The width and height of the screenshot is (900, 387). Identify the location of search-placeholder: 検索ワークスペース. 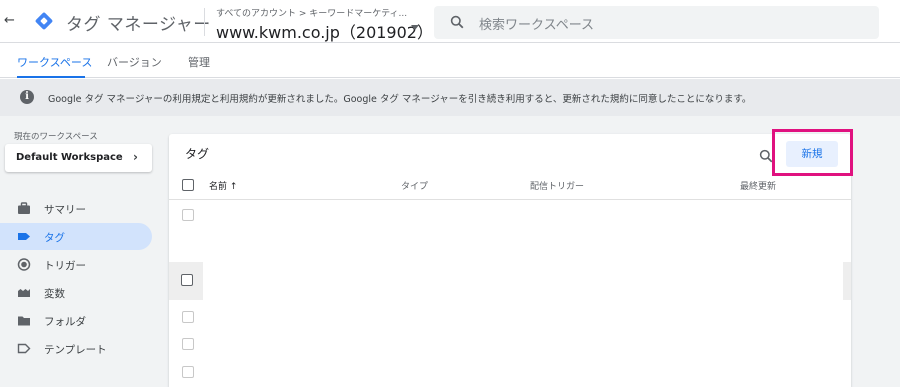
(537, 25).